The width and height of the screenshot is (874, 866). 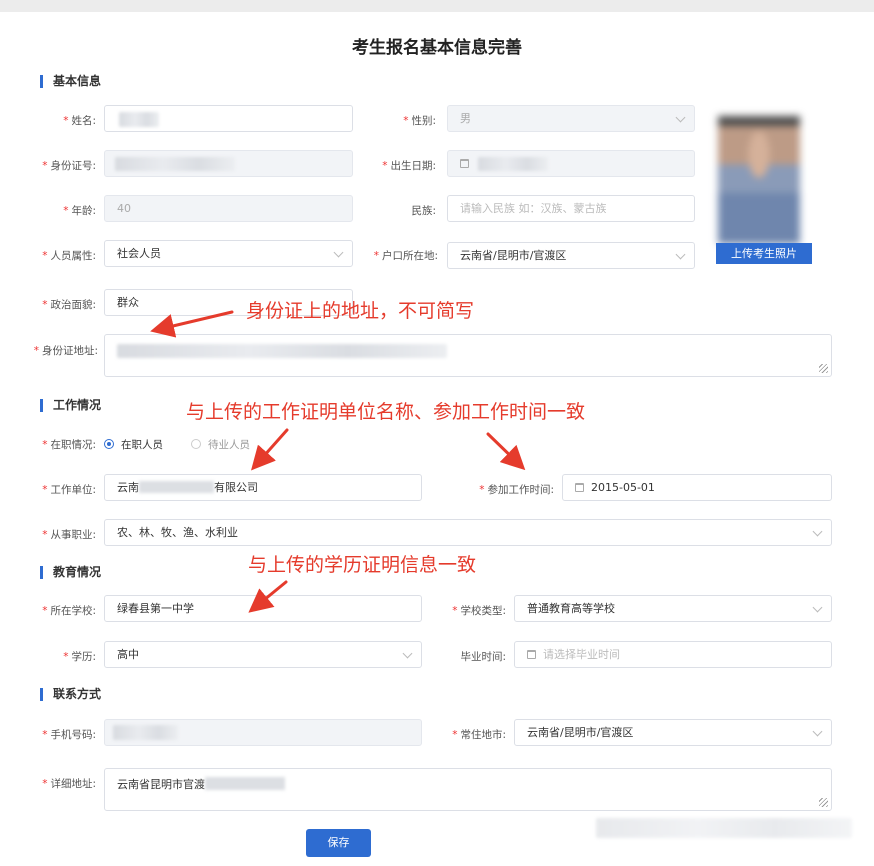 What do you see at coordinates (268, 596) in the screenshot?
I see `arrow-school` at bounding box center [268, 596].